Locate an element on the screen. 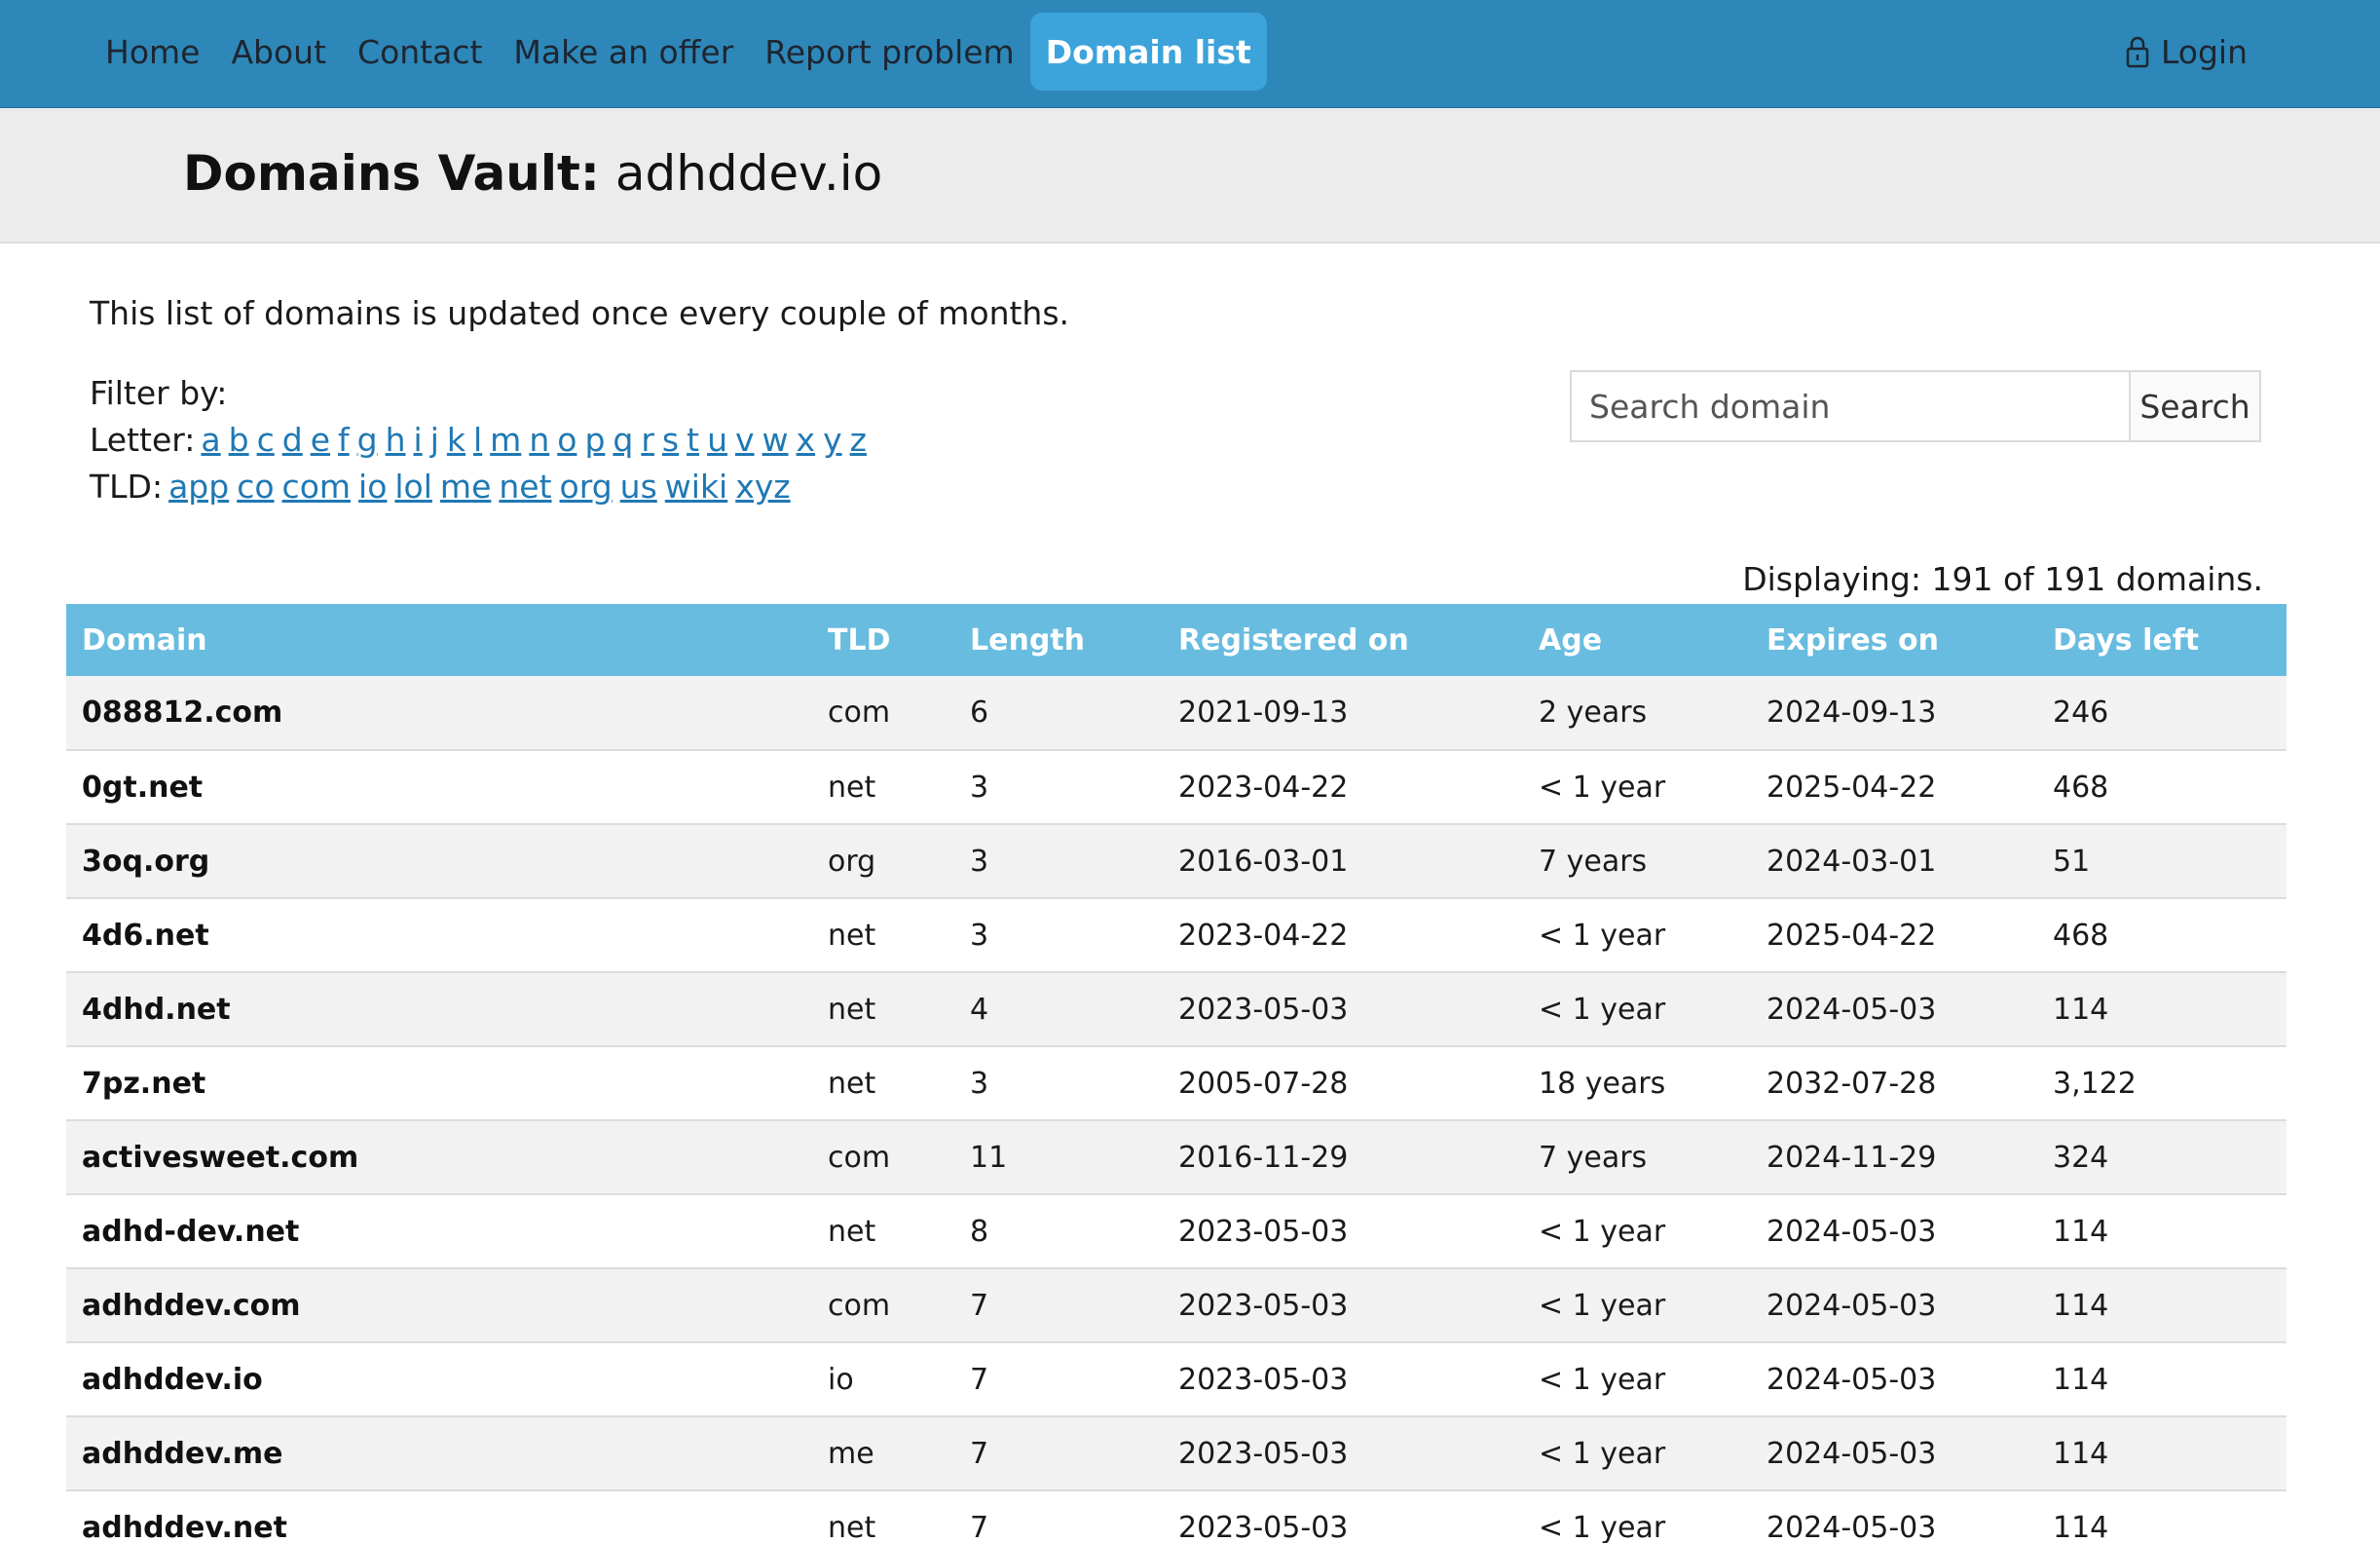  letter-filter-link: a is located at coordinates (210, 440).